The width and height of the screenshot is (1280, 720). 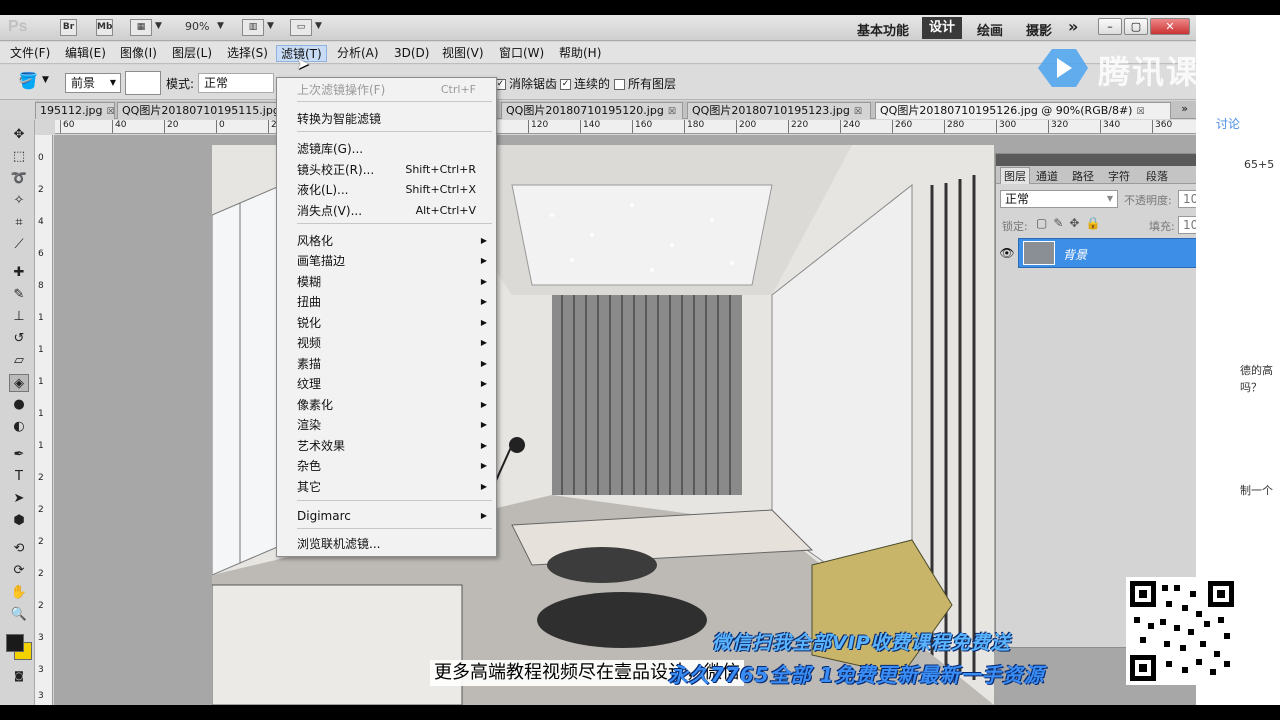 What do you see at coordinates (141, 27) in the screenshot?
I see `view-extras-icon: ▦` at bounding box center [141, 27].